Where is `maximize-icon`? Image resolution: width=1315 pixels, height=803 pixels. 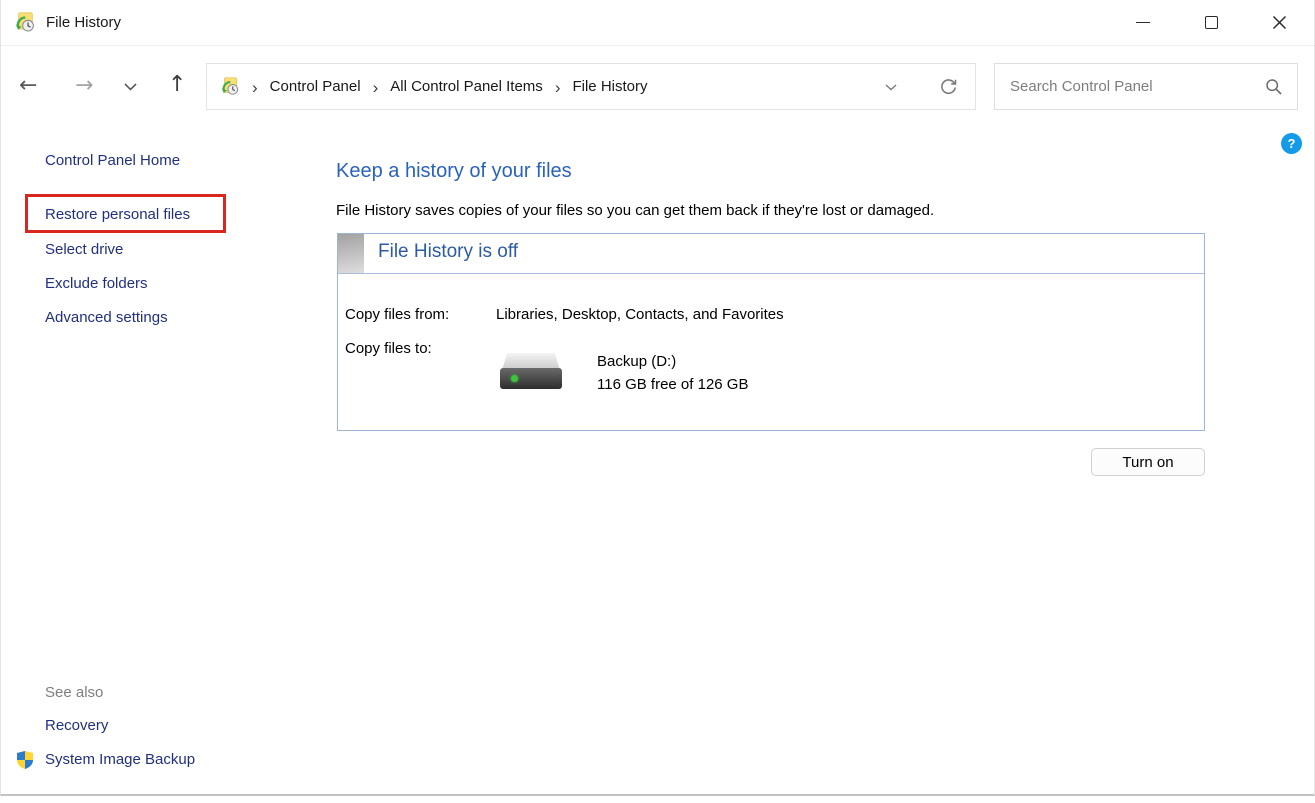 maximize-icon is located at coordinates (1211, 22).